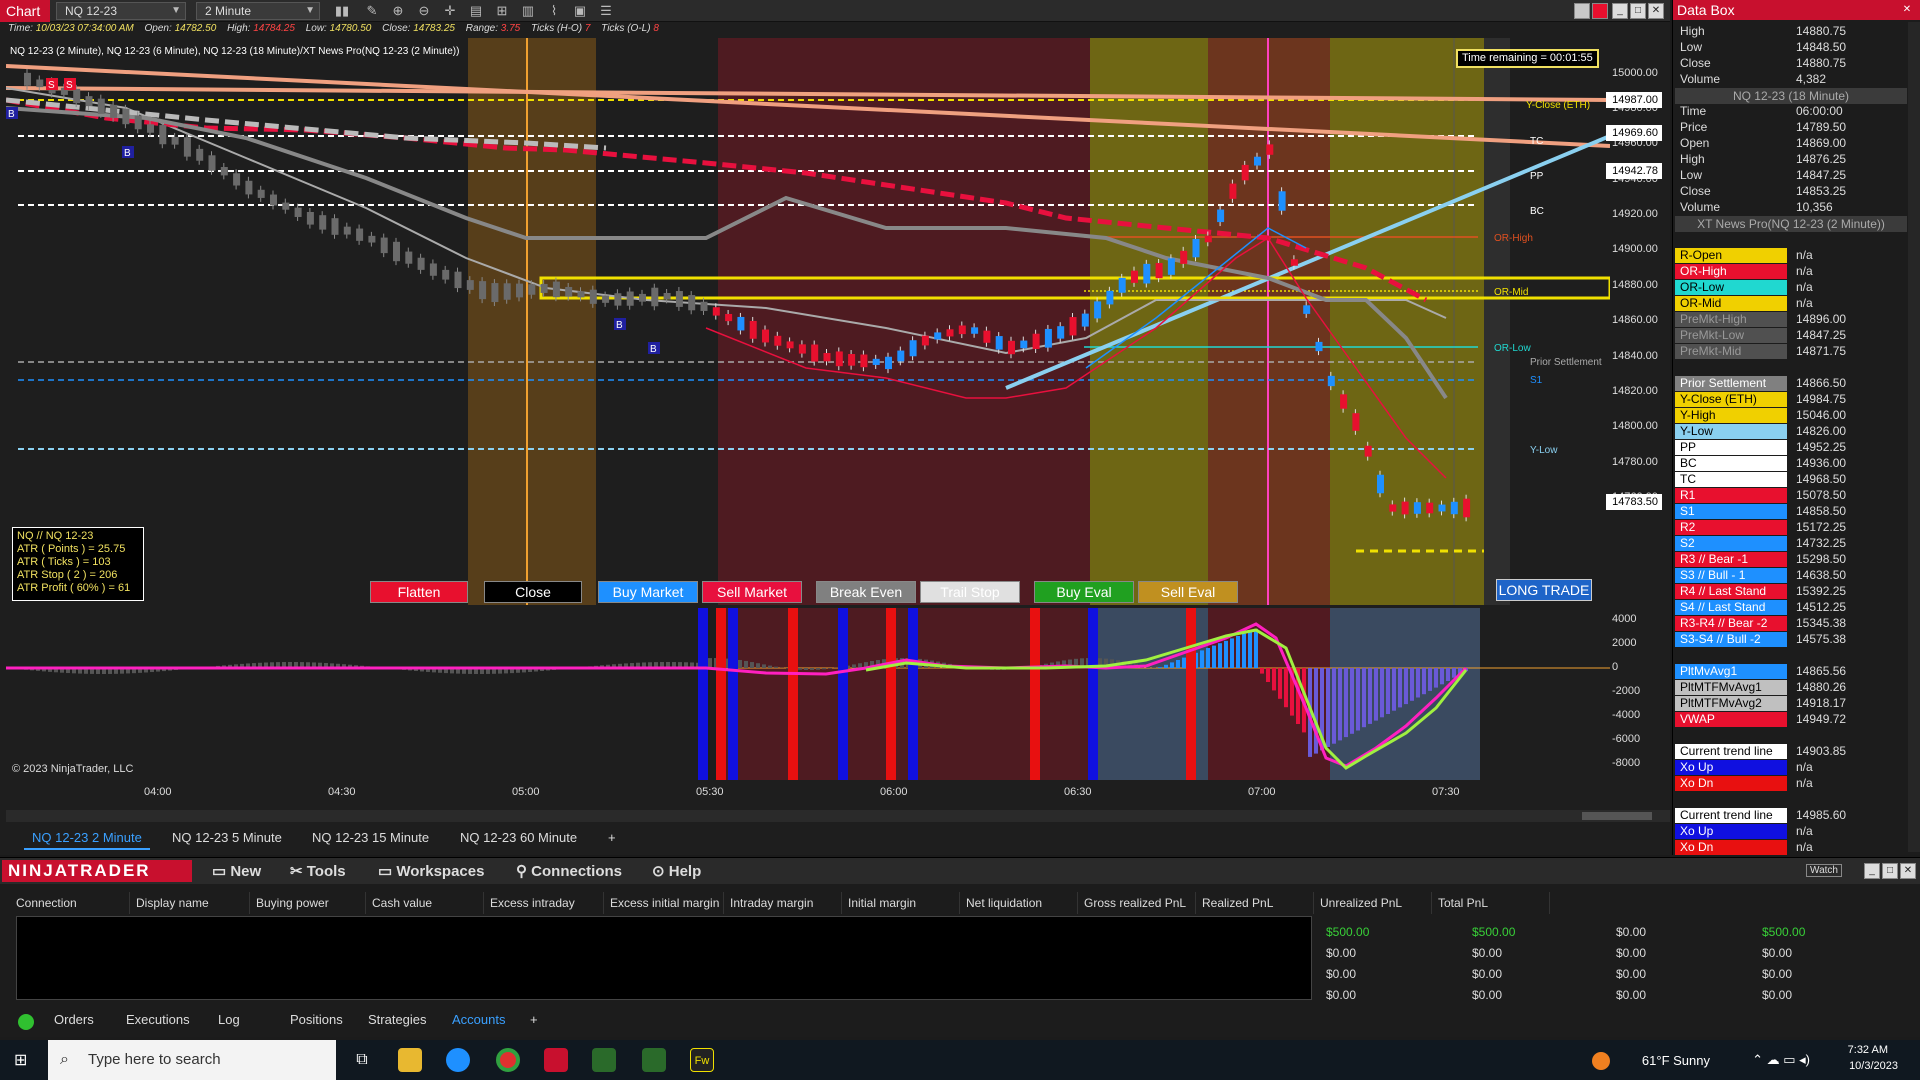 This screenshot has width=1920, height=1080. What do you see at coordinates (1914, 437) in the screenshot?
I see `data-box-scrollbar` at bounding box center [1914, 437].